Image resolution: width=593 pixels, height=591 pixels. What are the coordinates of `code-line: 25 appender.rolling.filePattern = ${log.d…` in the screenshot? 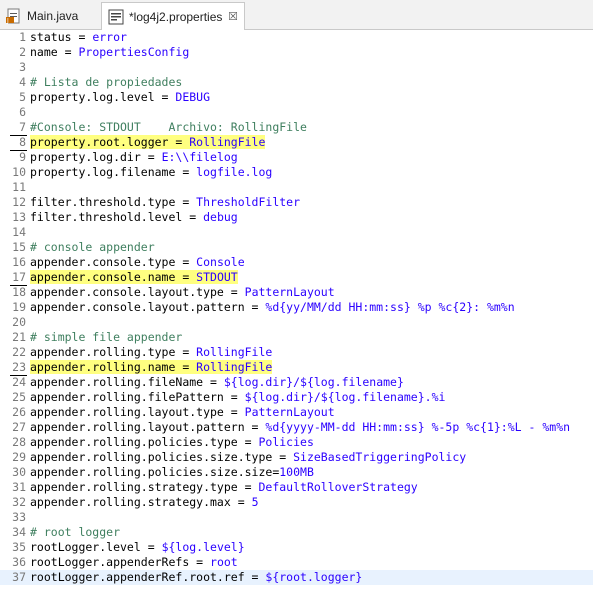 It's located at (296, 397).